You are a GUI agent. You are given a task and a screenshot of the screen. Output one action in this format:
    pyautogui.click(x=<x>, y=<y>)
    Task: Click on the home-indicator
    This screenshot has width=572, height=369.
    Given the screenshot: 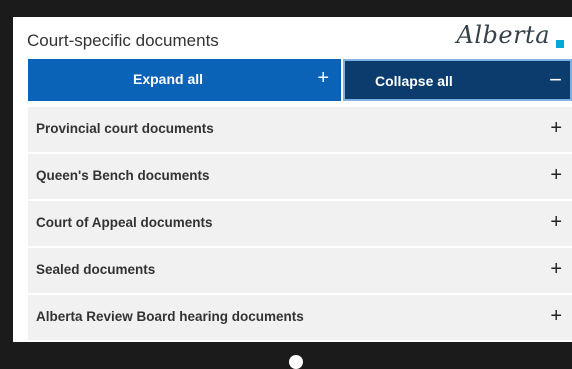 What is the action you would take?
    pyautogui.click(x=296, y=362)
    